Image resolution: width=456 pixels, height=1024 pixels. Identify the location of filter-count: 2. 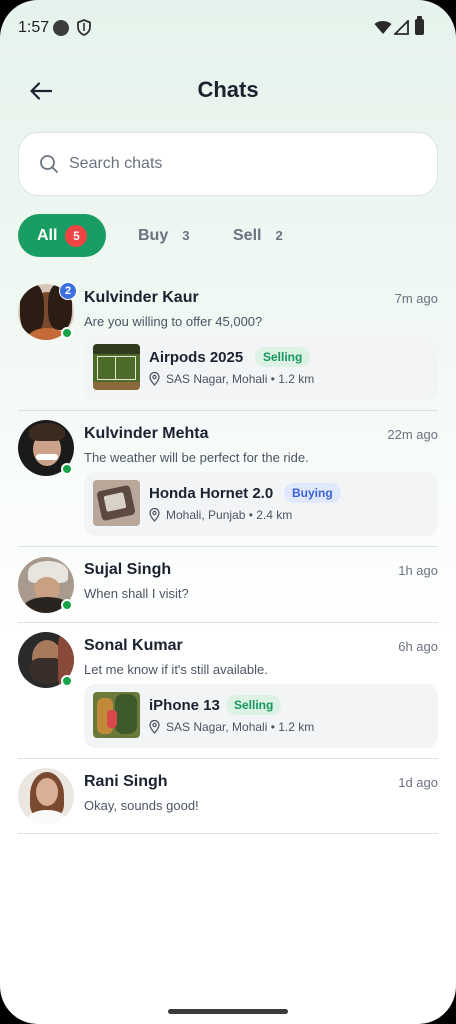
(279, 235).